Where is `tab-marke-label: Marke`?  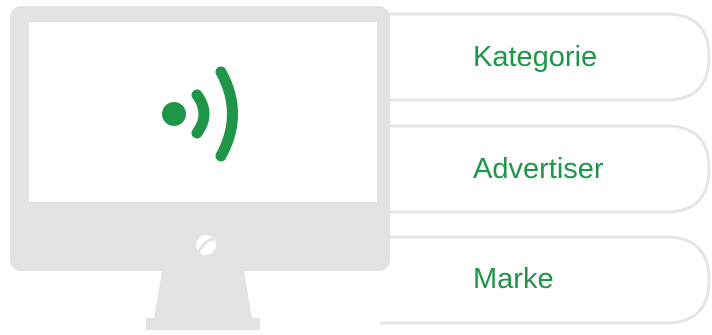
tab-marke-label: Marke is located at coordinates (513, 279).